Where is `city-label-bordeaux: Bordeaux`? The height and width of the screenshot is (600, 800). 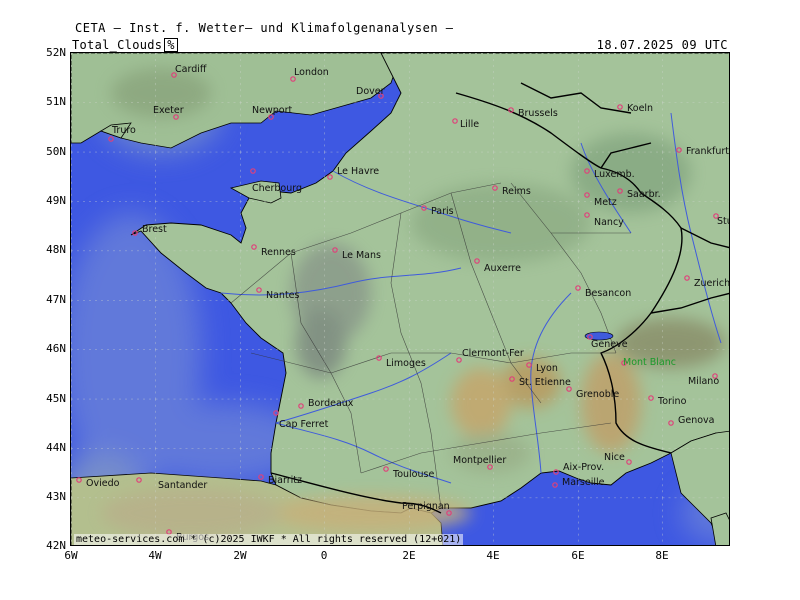
city-label-bordeaux: Bordeaux is located at coordinates (331, 403).